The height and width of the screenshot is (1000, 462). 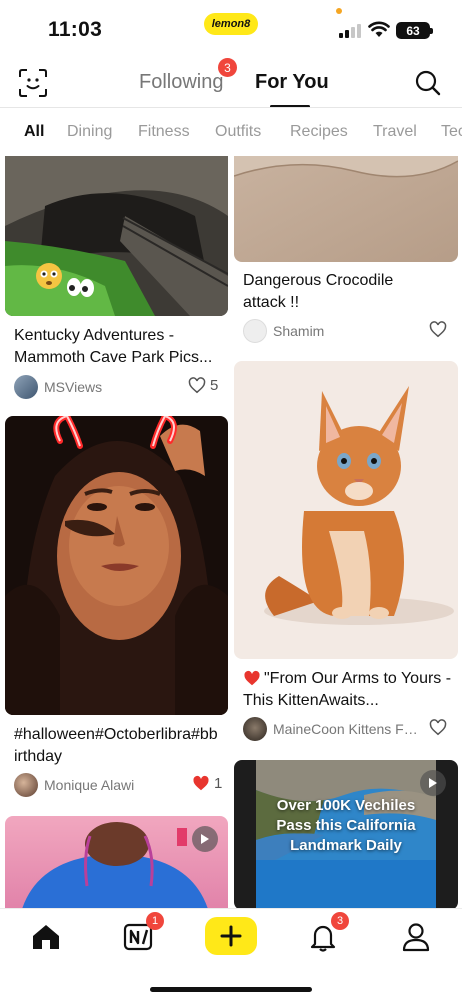 I want to click on create-post-button, so click(x=231, y=936).